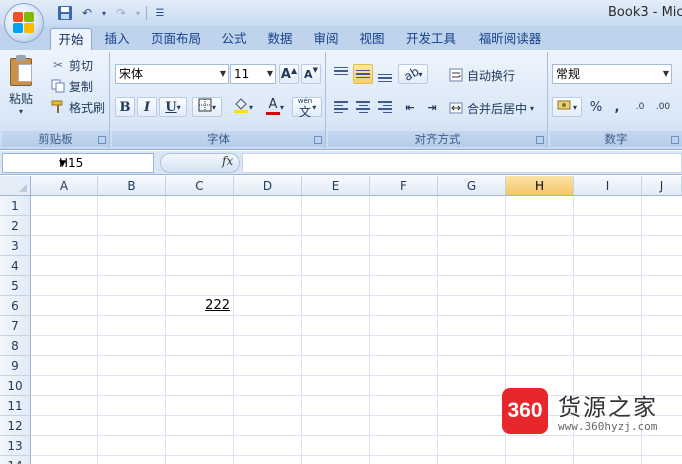 The height and width of the screenshot is (464, 682). Describe the element at coordinates (15, 386) in the screenshot. I see `row-header-10: 10` at that location.